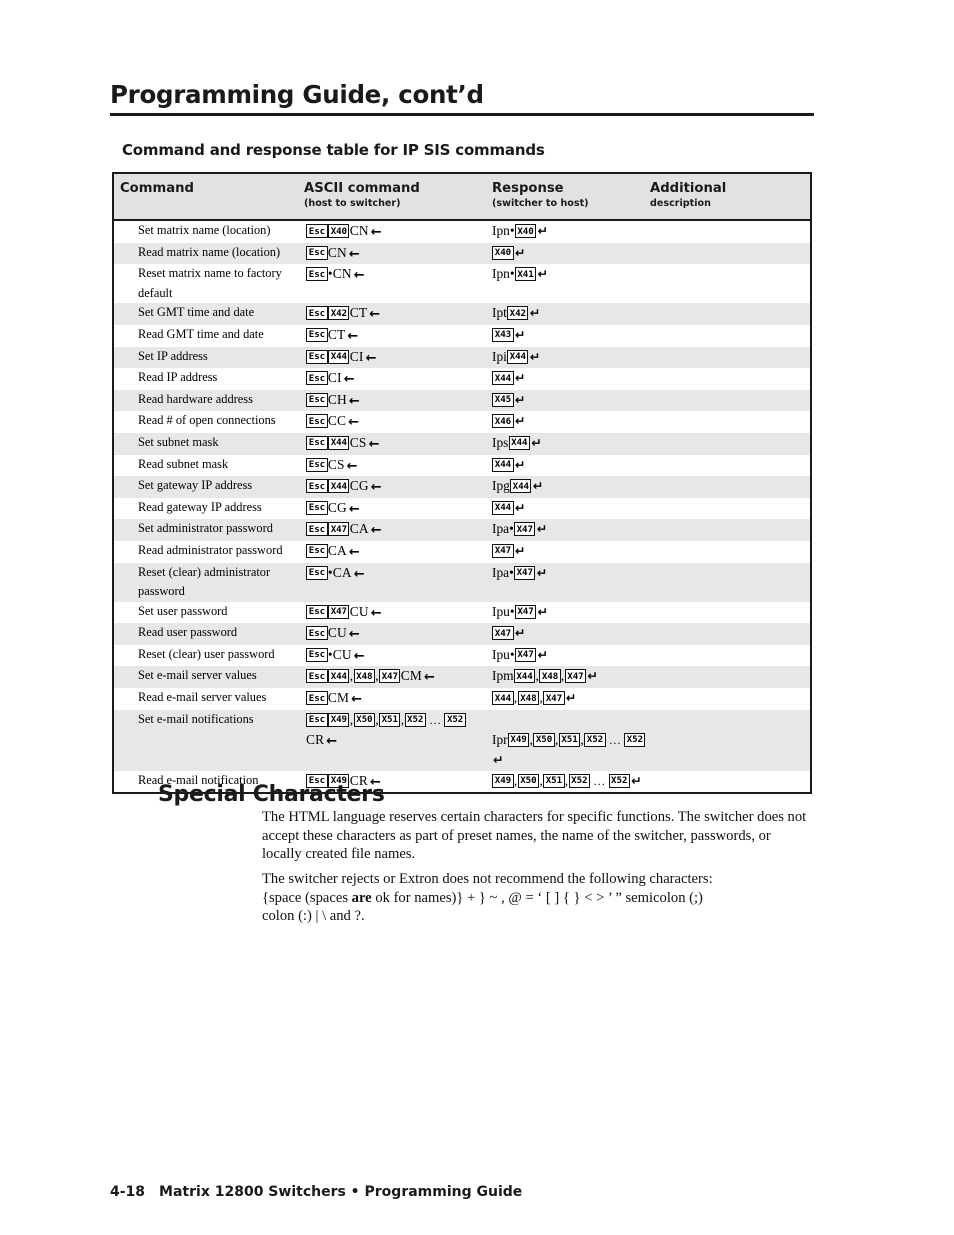  I want to click on cell-command: Read gateway IP address, so click(200, 506).